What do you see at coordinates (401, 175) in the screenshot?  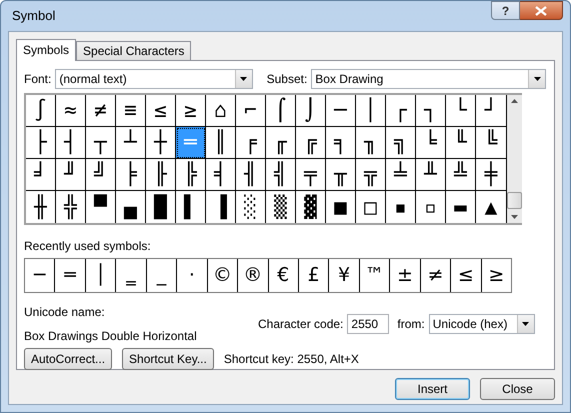 I see `symbol-cell: ╧` at bounding box center [401, 175].